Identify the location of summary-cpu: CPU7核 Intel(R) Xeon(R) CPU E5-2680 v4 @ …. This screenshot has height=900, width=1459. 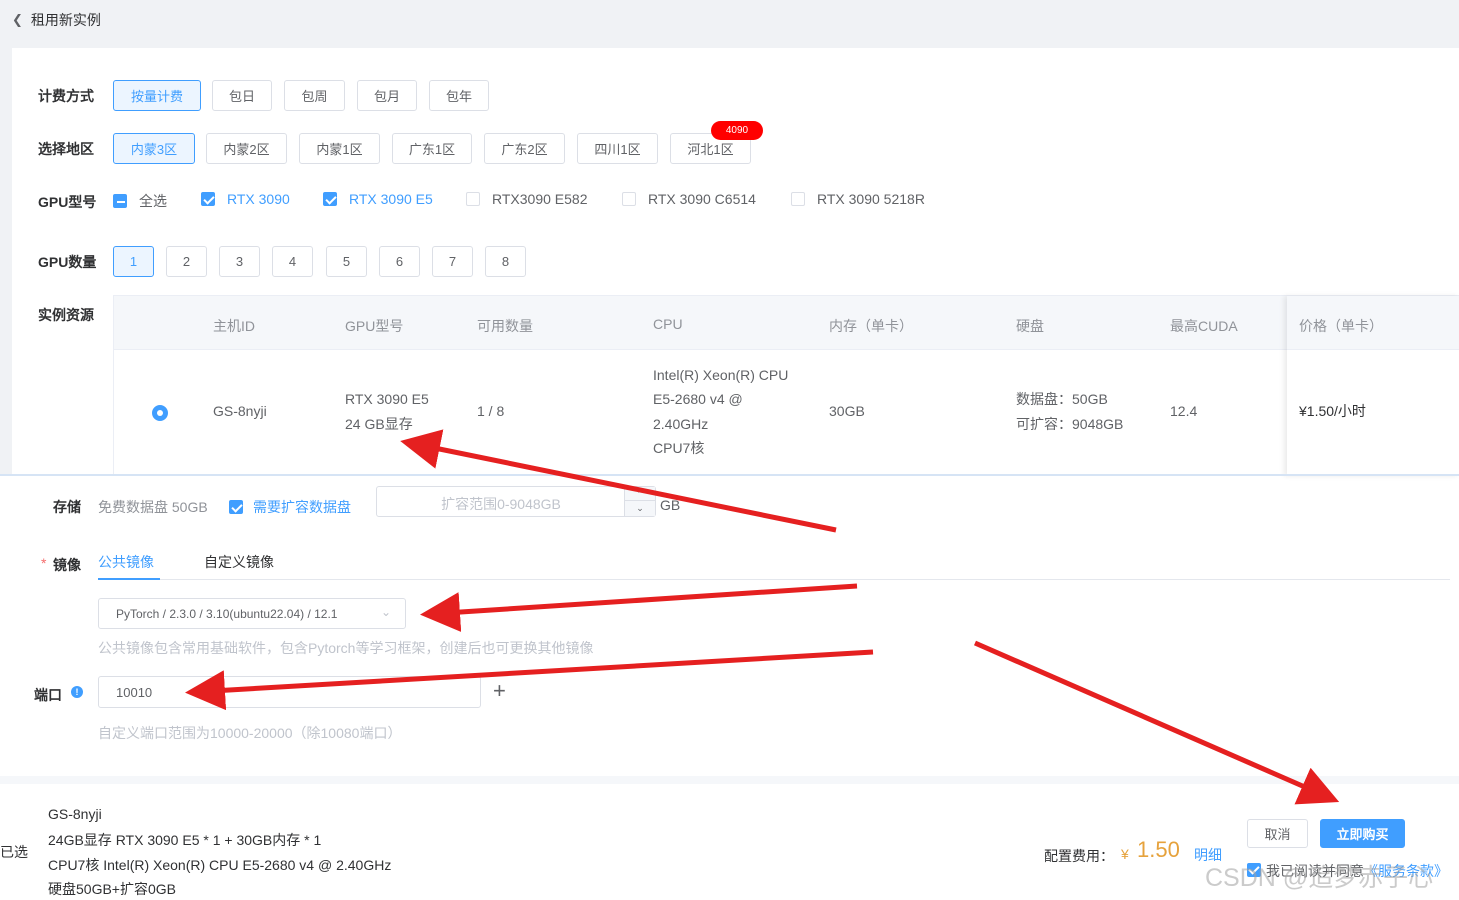
(220, 865).